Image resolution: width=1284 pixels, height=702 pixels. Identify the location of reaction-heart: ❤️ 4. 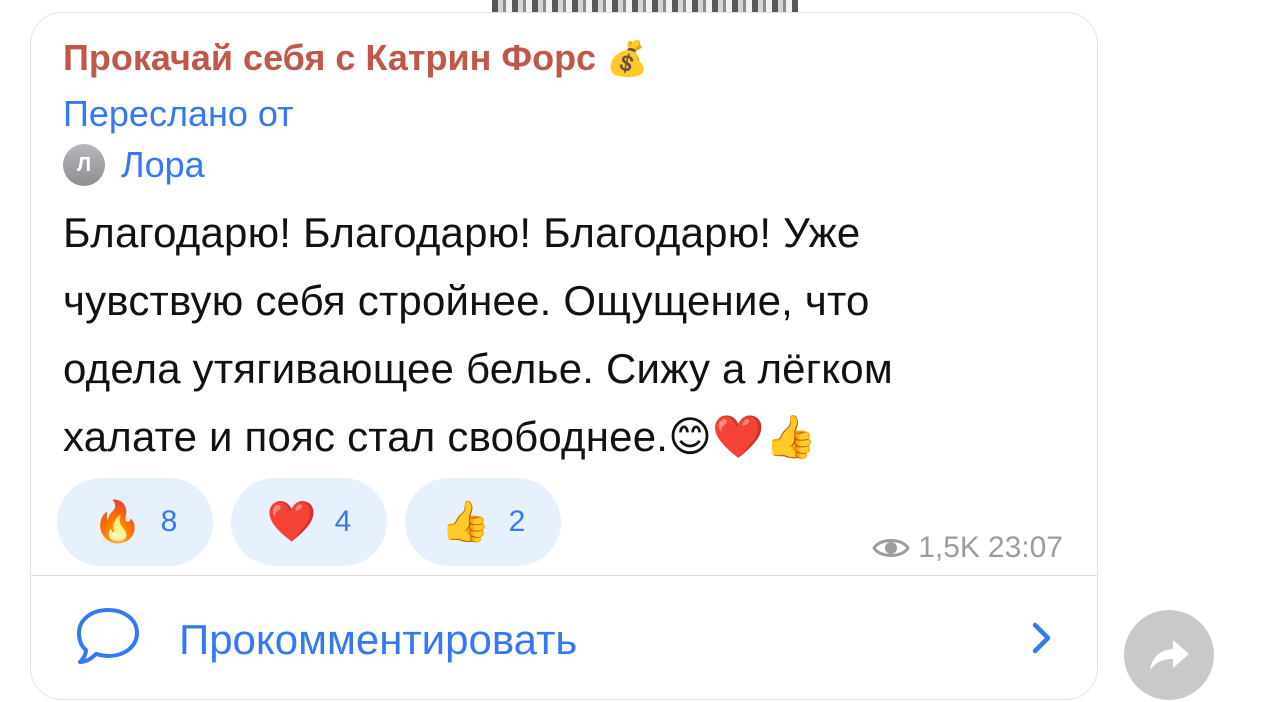
(309, 522).